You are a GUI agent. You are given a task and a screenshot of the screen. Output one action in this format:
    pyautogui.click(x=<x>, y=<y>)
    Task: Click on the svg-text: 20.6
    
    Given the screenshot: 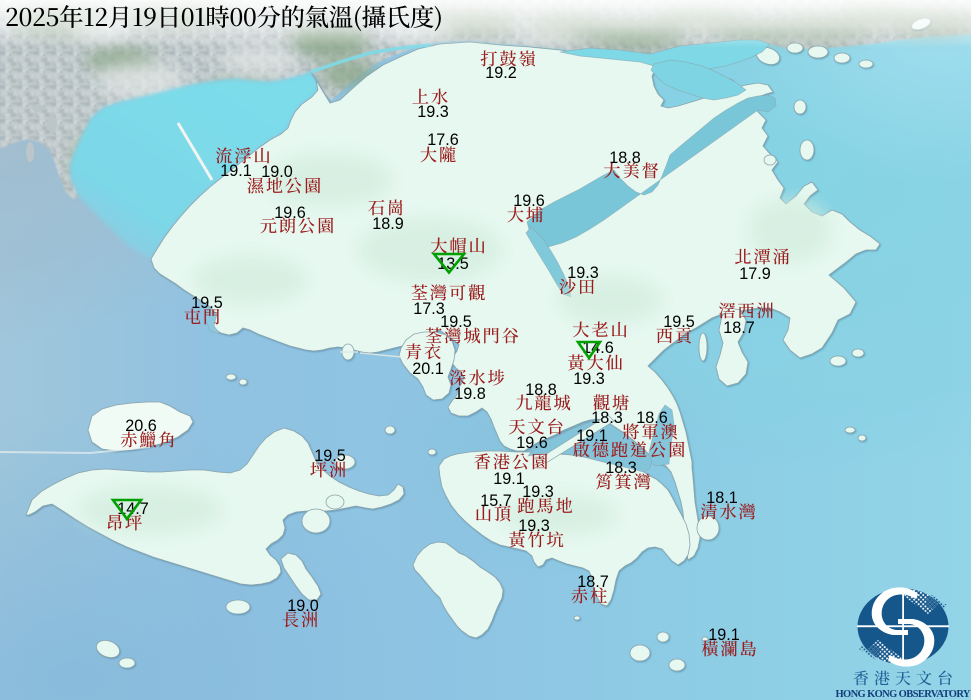 What is the action you would take?
    pyautogui.click(x=141, y=426)
    